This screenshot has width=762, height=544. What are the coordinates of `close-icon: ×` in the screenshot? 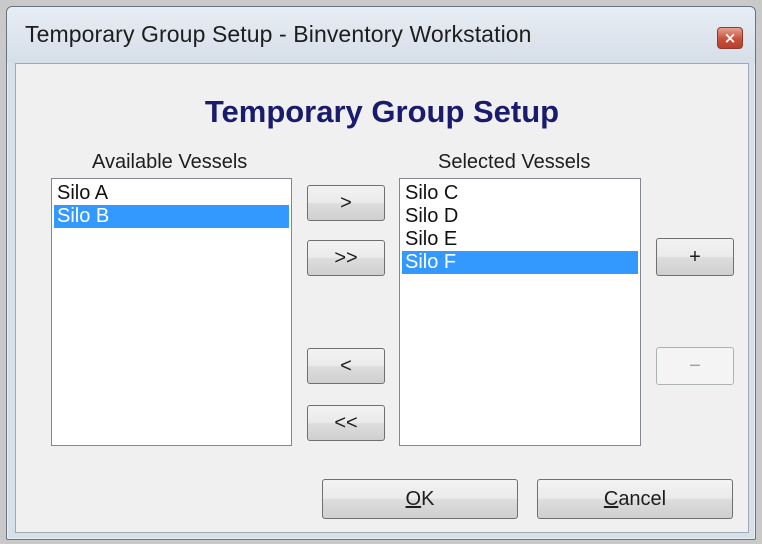 It's located at (730, 38).